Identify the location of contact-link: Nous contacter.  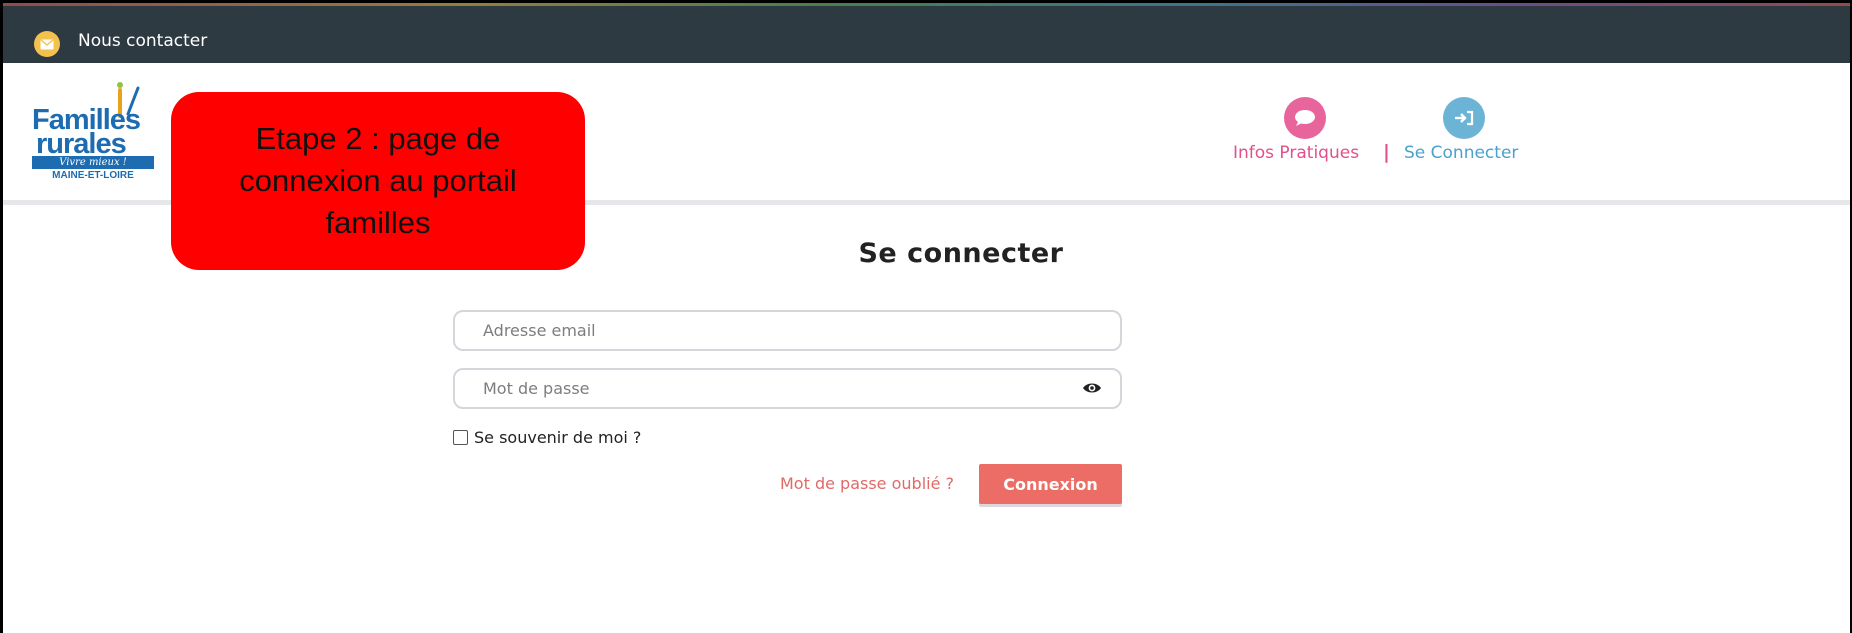
(142, 41).